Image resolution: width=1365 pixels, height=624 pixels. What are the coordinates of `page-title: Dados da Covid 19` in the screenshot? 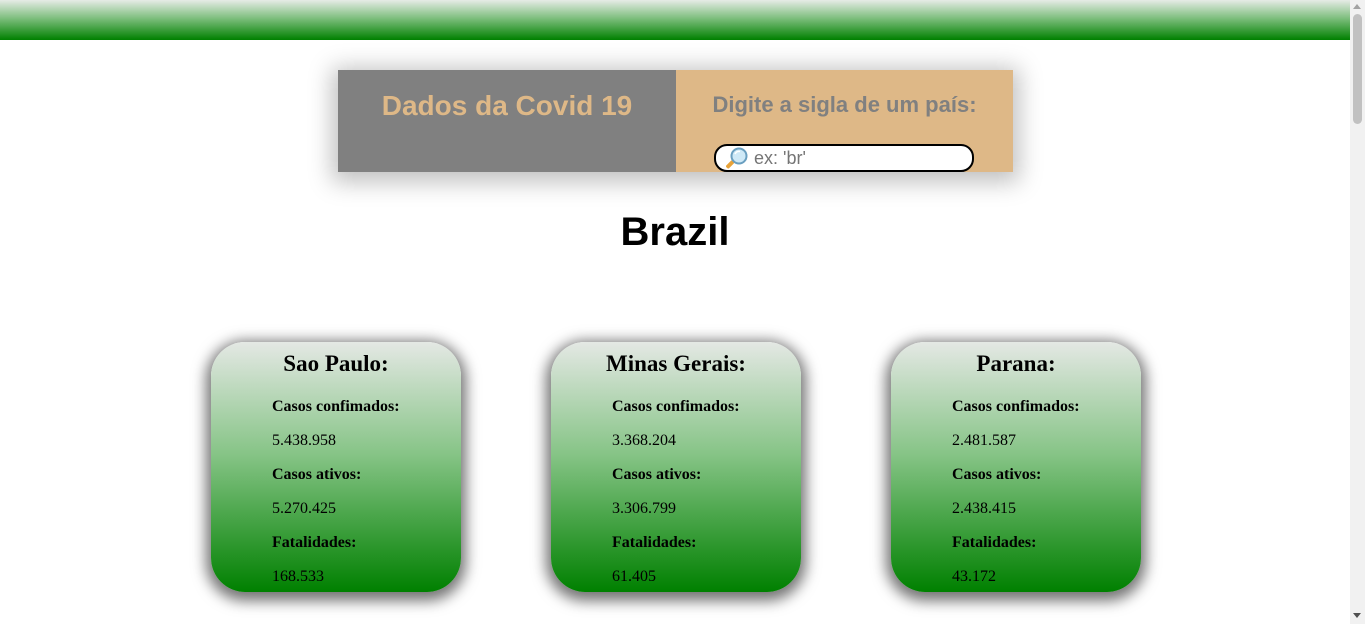 It's located at (507, 105).